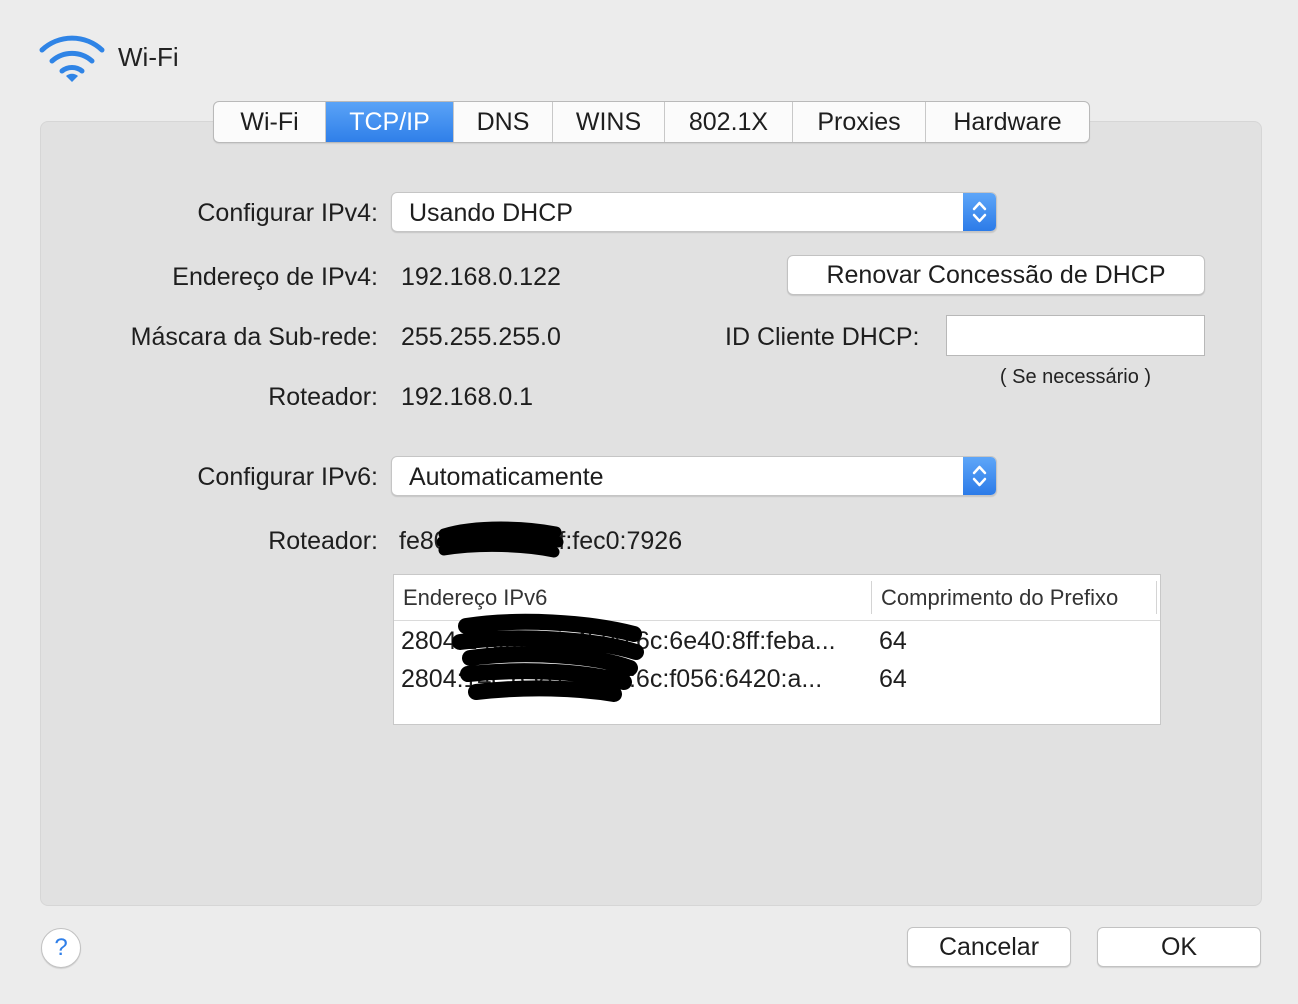 This screenshot has width=1298, height=1004. What do you see at coordinates (467, 397) in the screenshot?
I see `router-value: 192.168.0.1` at bounding box center [467, 397].